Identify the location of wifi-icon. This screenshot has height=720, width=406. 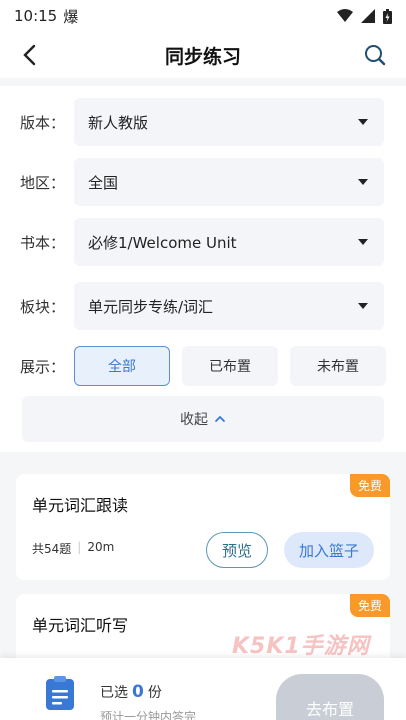
(345, 15).